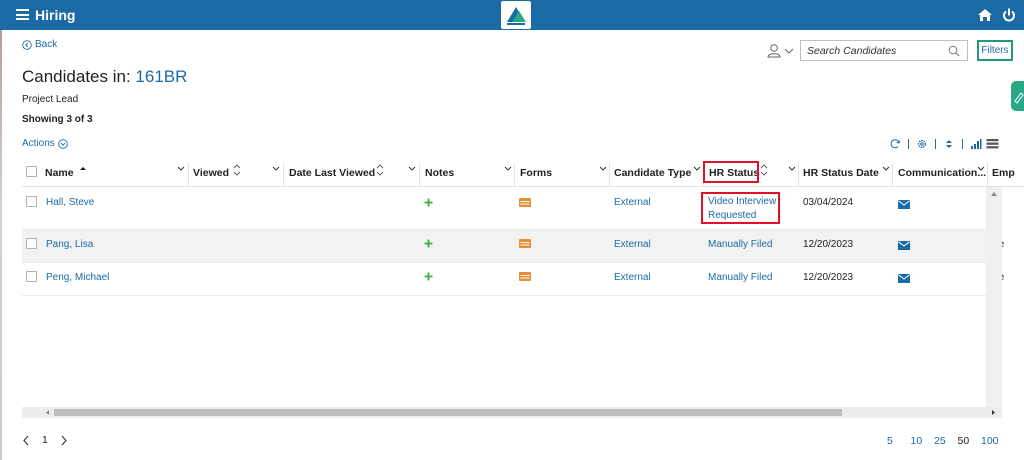  What do you see at coordinates (27, 44) in the screenshot?
I see `back-circle-icon` at bounding box center [27, 44].